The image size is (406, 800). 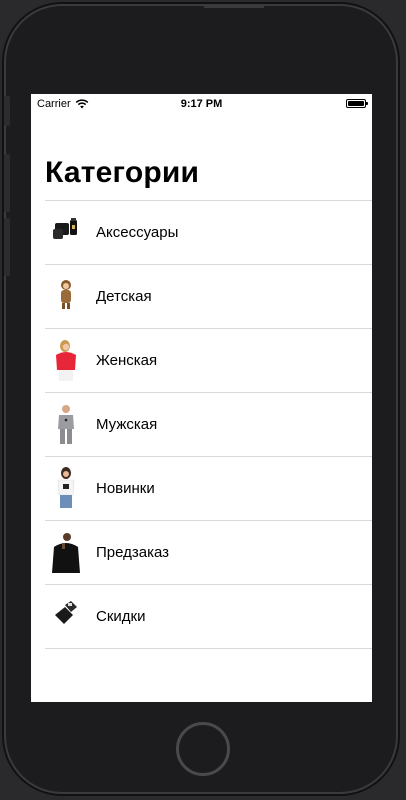 What do you see at coordinates (66, 360) in the screenshot?
I see `woman-red-sweater-thumbnail` at bounding box center [66, 360].